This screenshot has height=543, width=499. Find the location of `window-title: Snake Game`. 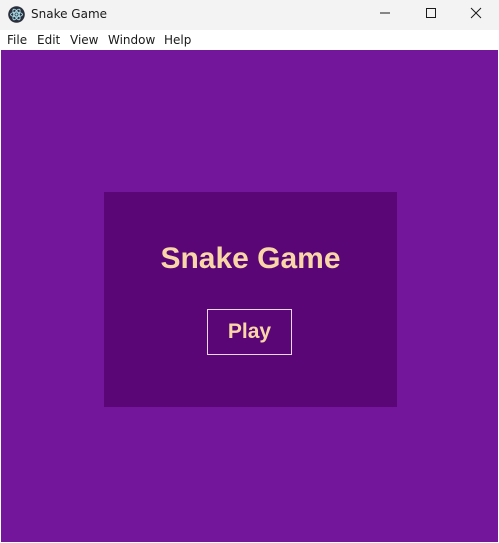

window-title: Snake Game is located at coordinates (69, 14).